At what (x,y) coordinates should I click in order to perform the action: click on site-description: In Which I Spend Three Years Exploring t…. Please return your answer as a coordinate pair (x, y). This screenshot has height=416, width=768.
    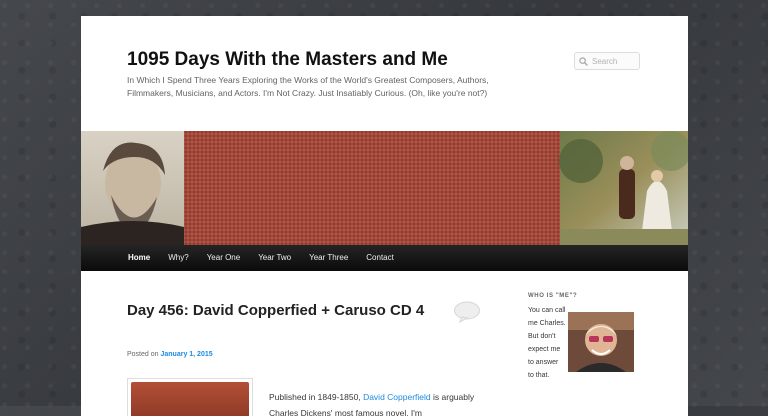
    Looking at the image, I should click on (308, 86).